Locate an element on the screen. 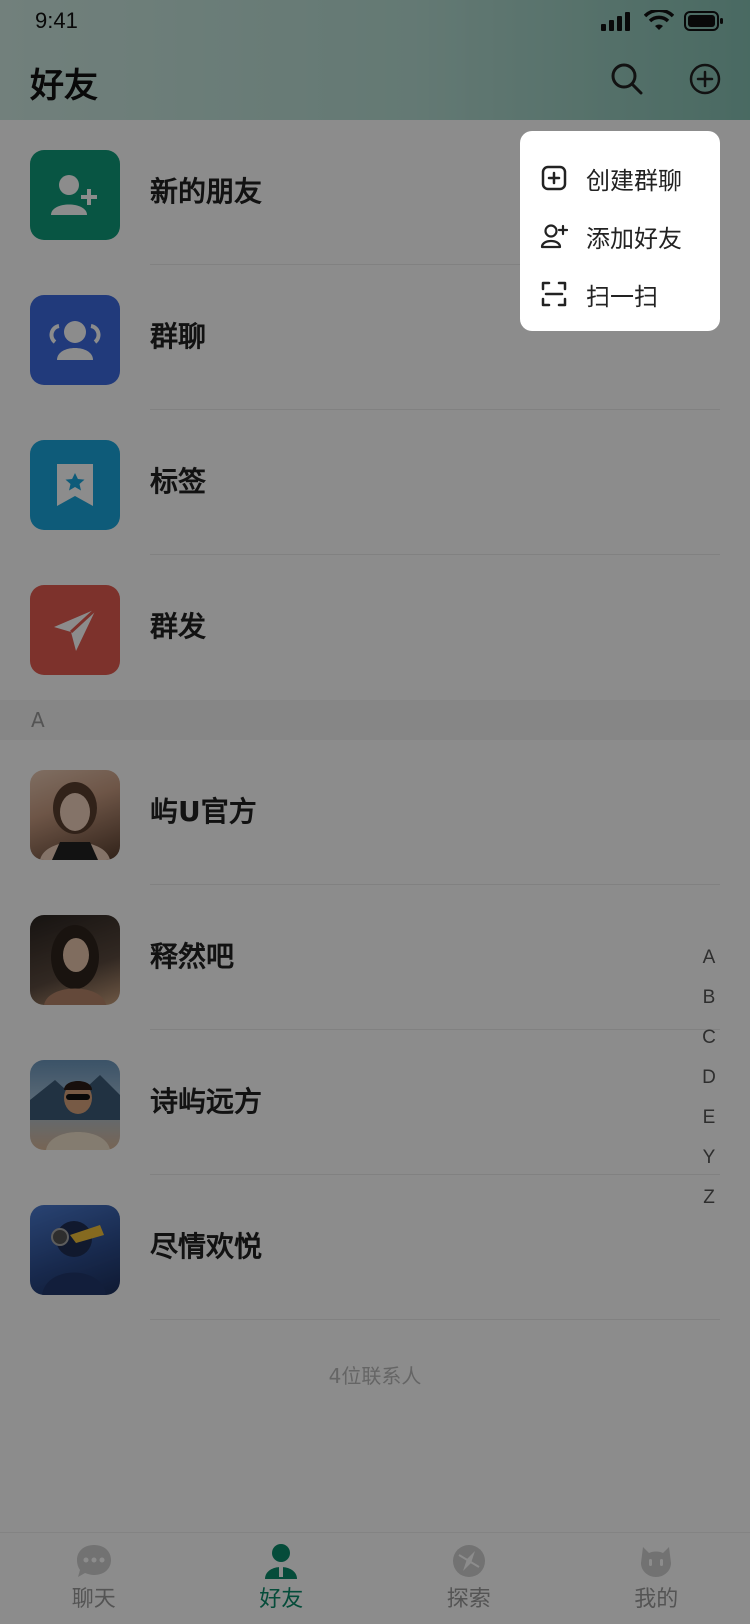 This screenshot has width=750, height=1624. menu-label: 添加好友 is located at coordinates (634, 238).